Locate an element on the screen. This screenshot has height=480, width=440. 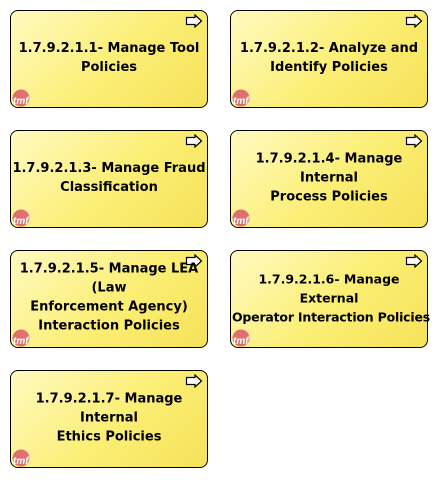
process-label-line: Policies is located at coordinates (109, 68).